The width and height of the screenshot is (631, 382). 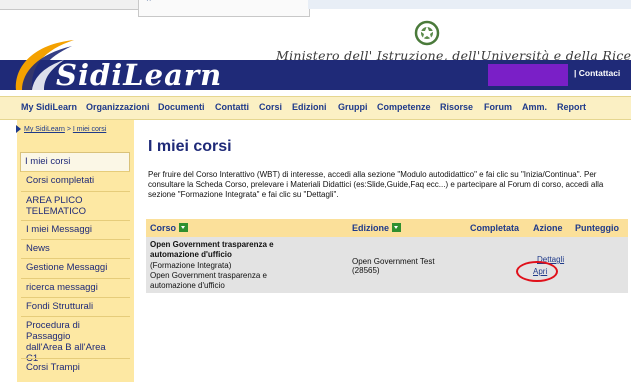 I want to click on browser-tab-active: ⌃, so click(x=224, y=8).